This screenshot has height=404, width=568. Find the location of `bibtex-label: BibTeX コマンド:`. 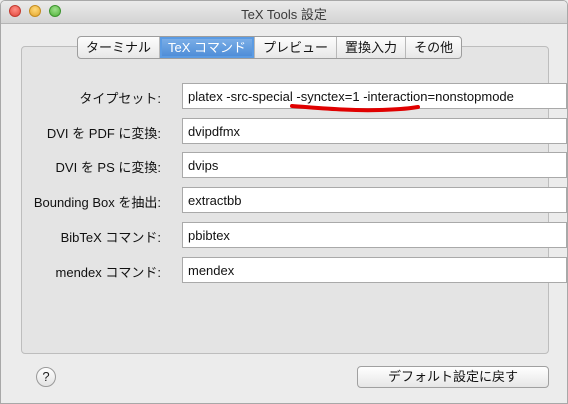

bibtex-label: BibTeX コマンド: is located at coordinates (110, 237).